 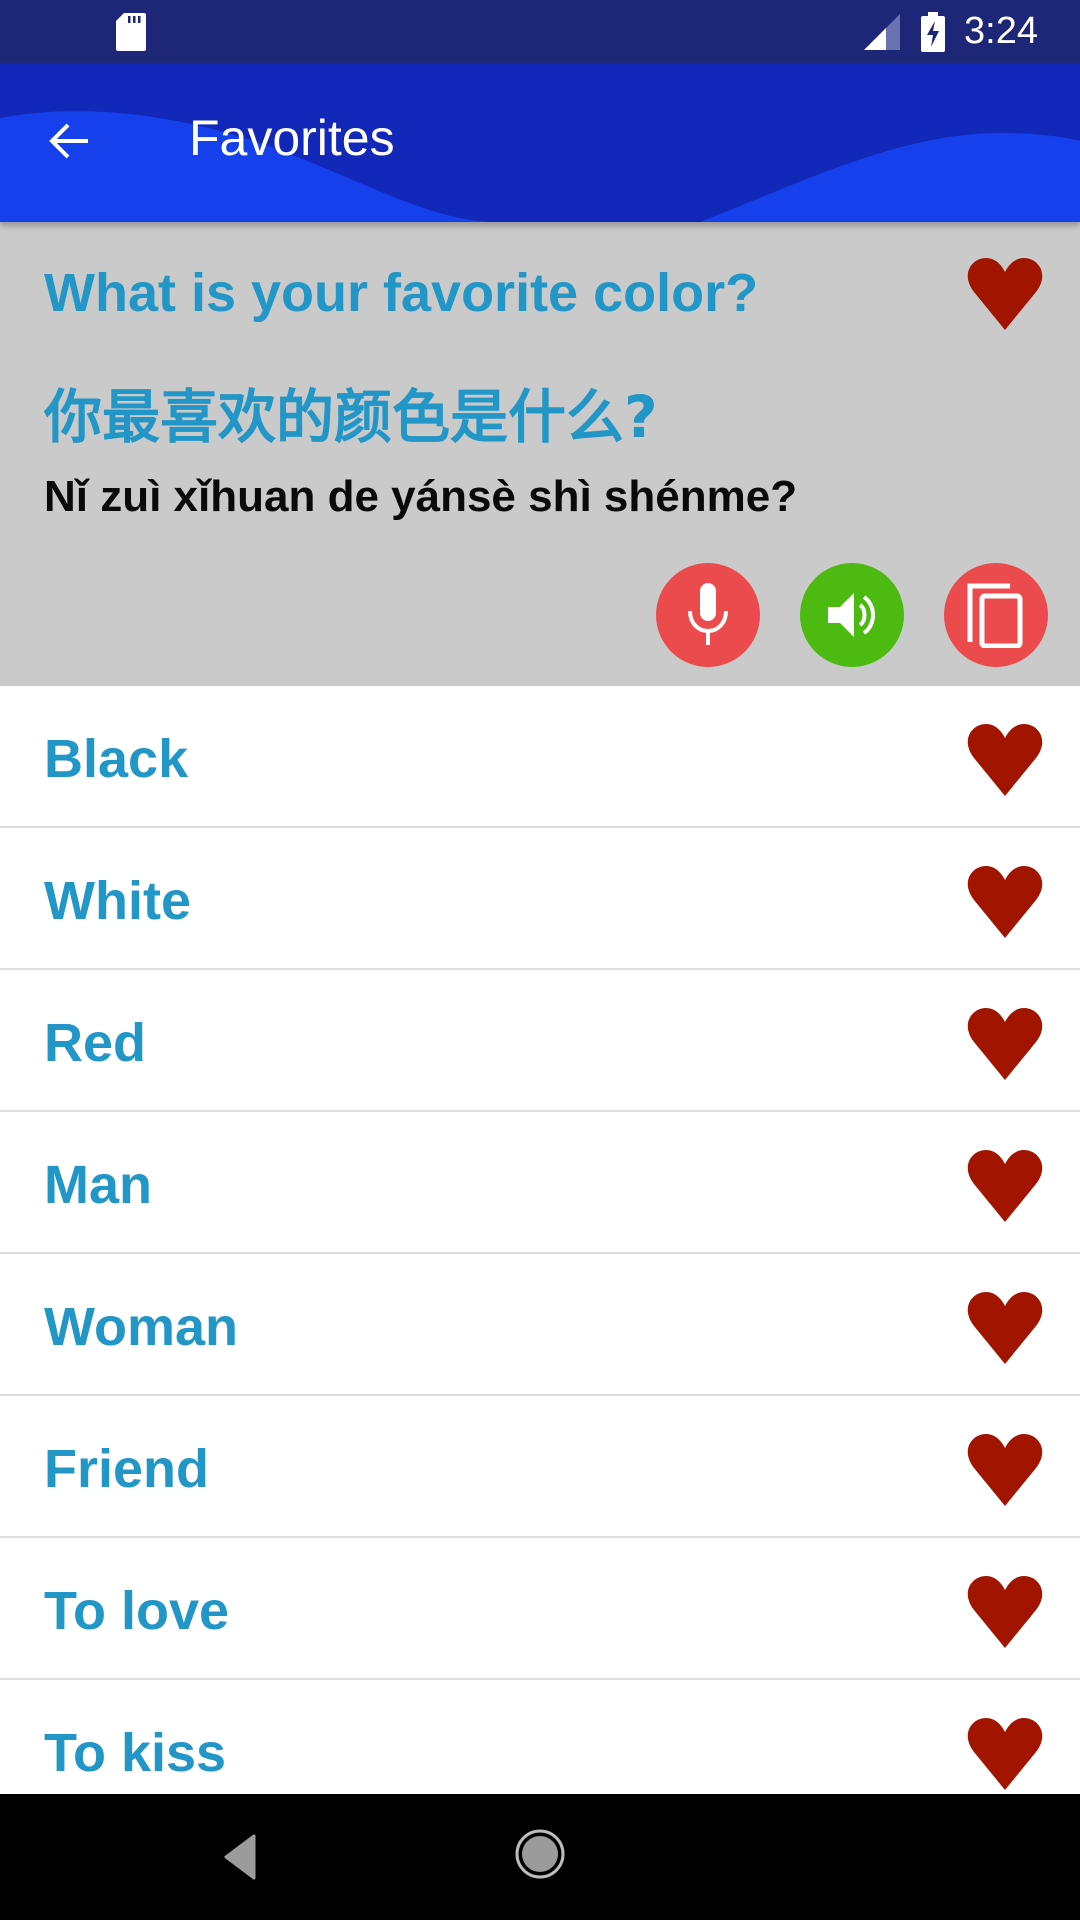 I want to click on copy-icon, so click(x=995, y=615).